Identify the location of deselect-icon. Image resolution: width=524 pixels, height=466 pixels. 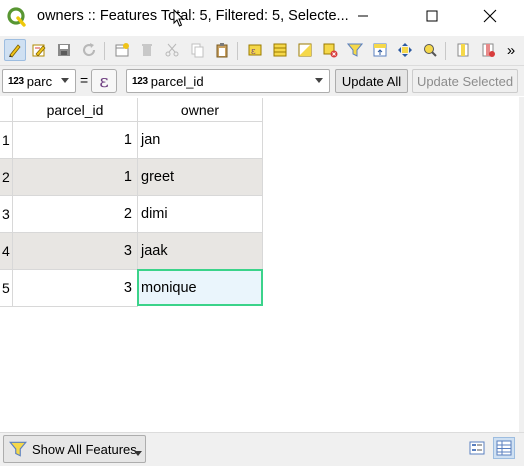
(330, 50).